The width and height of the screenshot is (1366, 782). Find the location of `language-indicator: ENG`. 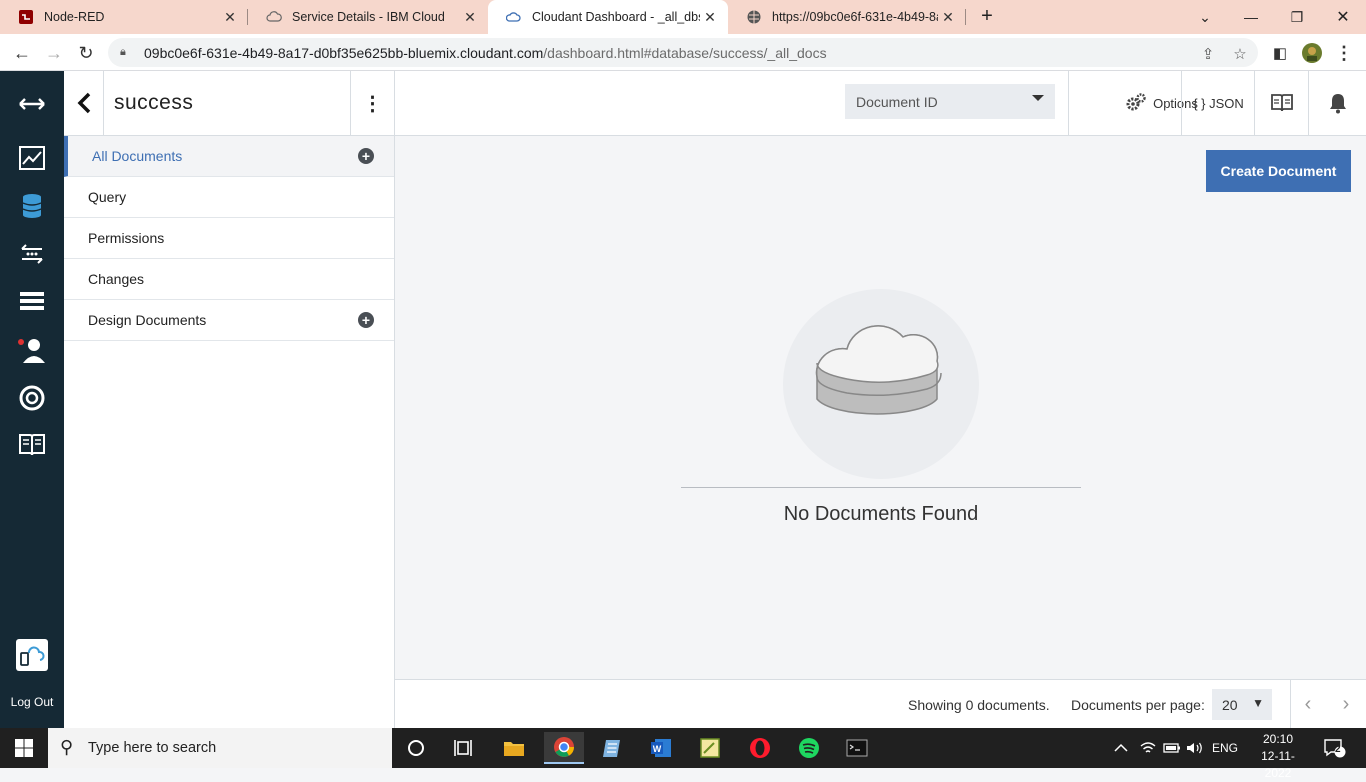

language-indicator: ENG is located at coordinates (1225, 748).